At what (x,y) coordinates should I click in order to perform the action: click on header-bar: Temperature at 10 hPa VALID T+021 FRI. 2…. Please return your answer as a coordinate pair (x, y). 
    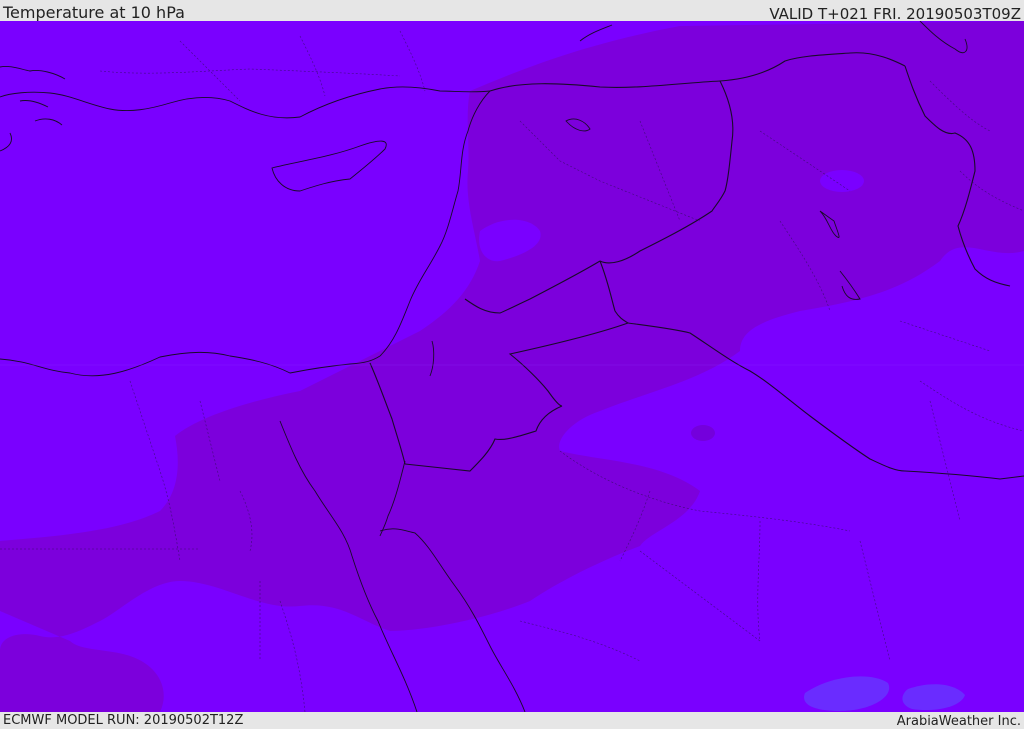
    Looking at the image, I should click on (512, 11).